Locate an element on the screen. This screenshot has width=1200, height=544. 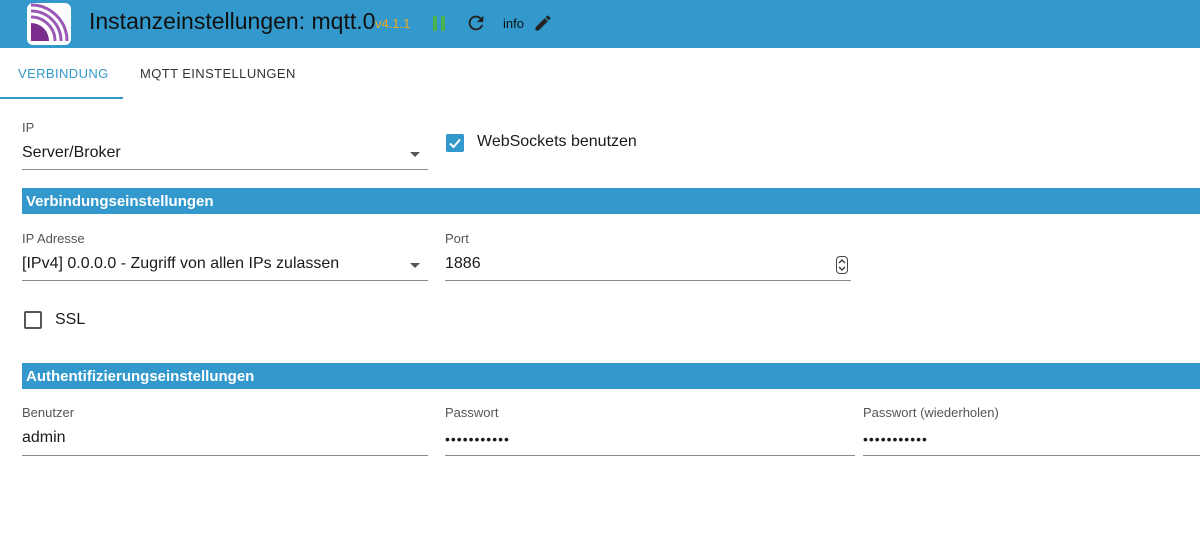
reload-icon is located at coordinates (476, 23).